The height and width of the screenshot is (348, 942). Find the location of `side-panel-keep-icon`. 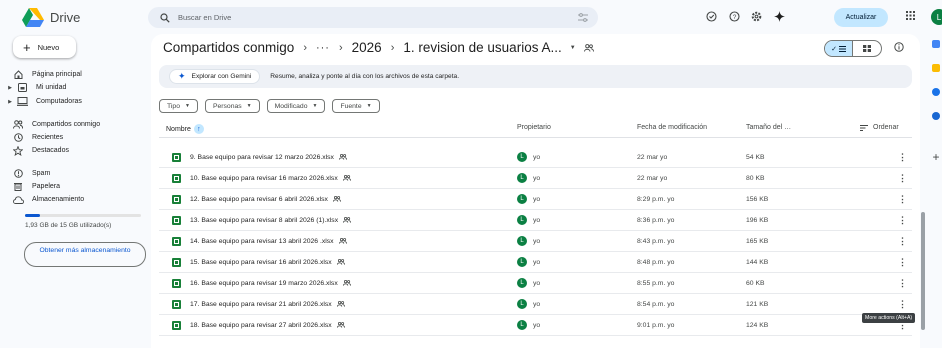

side-panel-keep-icon is located at coordinates (936, 68).